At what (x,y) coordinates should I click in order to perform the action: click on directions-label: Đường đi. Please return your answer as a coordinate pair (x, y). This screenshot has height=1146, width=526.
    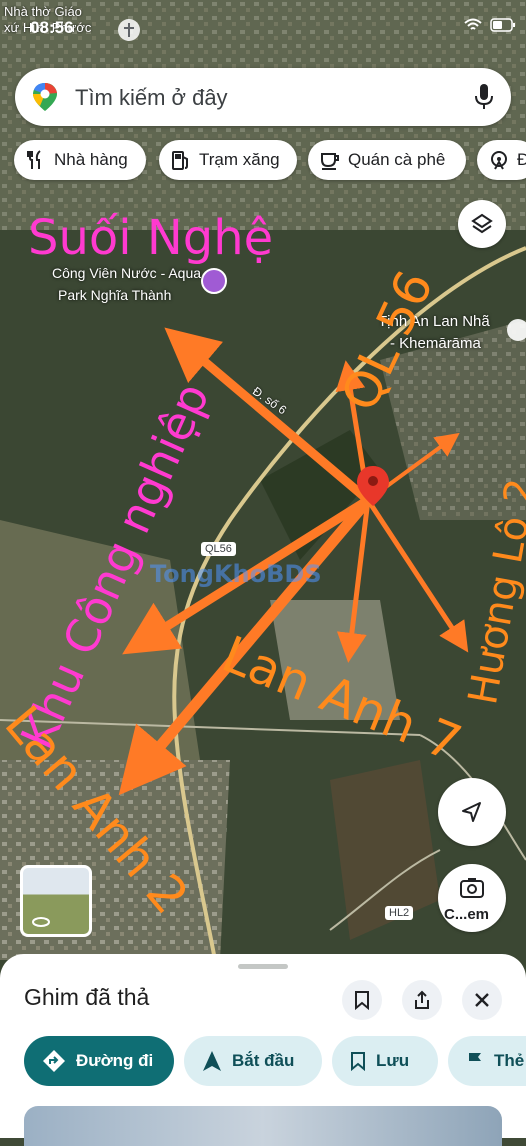
    Looking at the image, I should click on (115, 1060).